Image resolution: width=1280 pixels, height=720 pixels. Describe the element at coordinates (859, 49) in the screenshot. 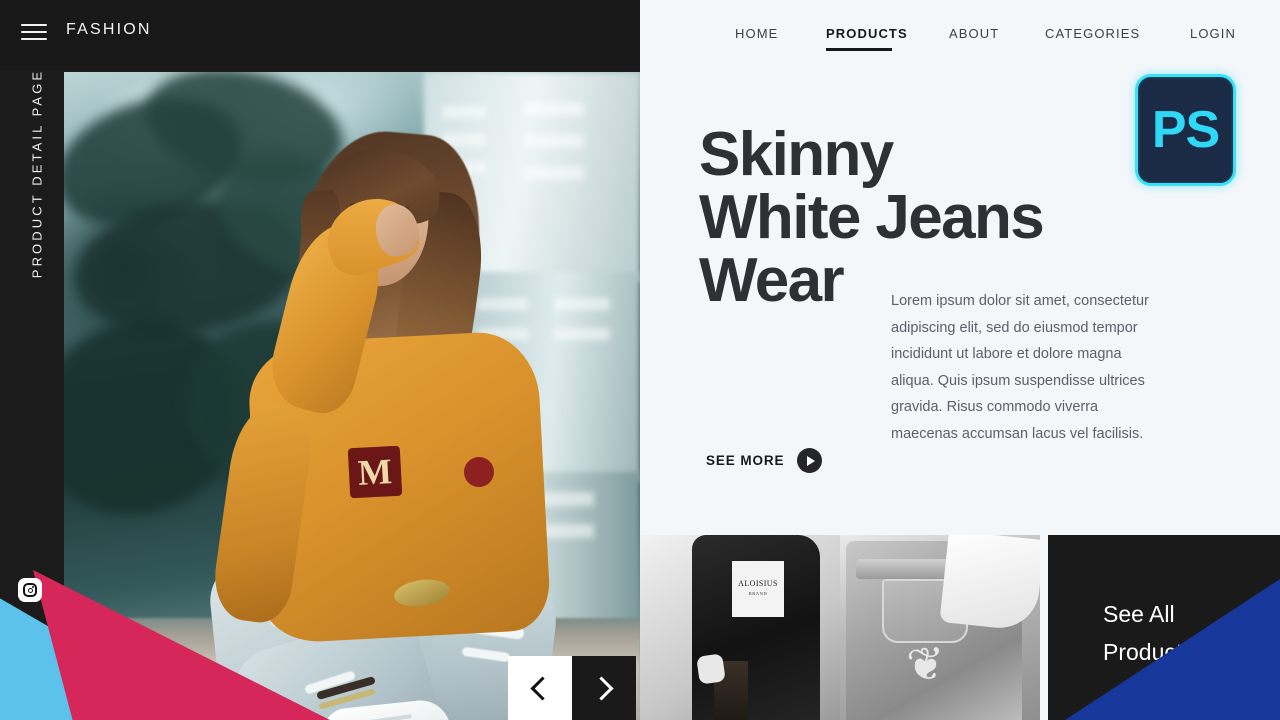

I see `nav-active-underline` at that location.